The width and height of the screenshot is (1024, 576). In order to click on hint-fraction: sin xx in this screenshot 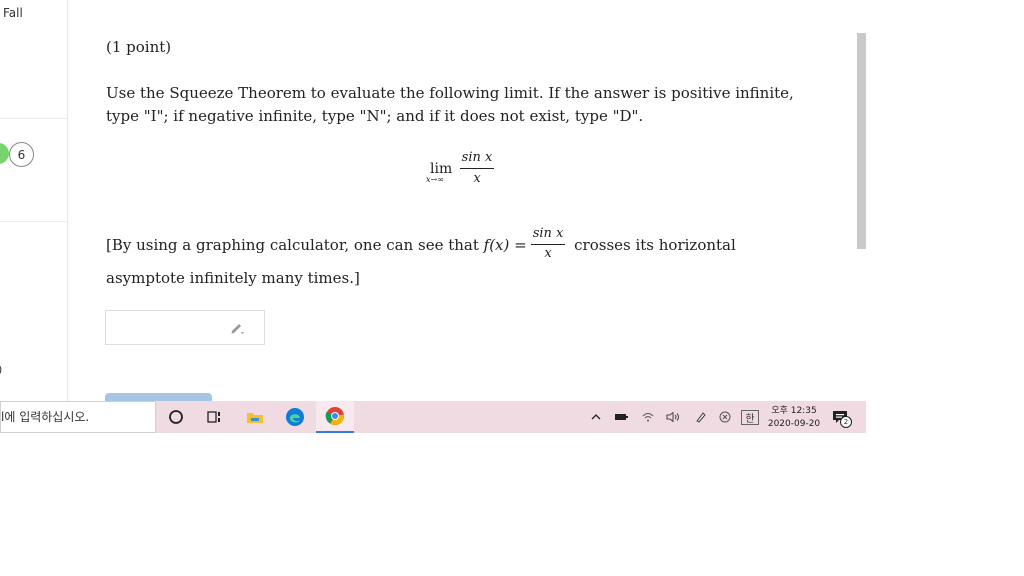, I will do `click(548, 244)`.